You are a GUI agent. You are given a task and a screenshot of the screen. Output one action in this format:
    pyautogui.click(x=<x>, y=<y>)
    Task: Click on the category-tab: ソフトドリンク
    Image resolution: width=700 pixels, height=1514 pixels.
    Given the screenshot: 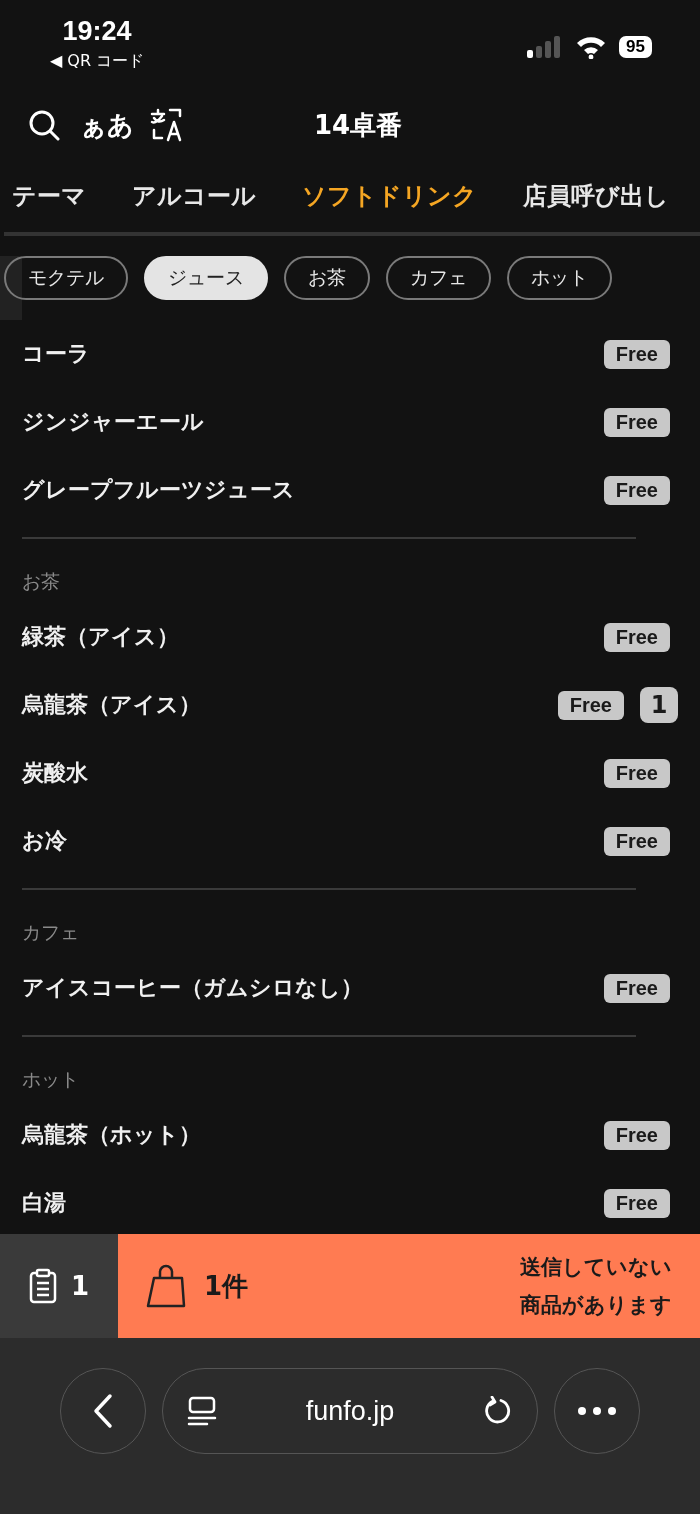 What is the action you would take?
    pyautogui.click(x=389, y=196)
    